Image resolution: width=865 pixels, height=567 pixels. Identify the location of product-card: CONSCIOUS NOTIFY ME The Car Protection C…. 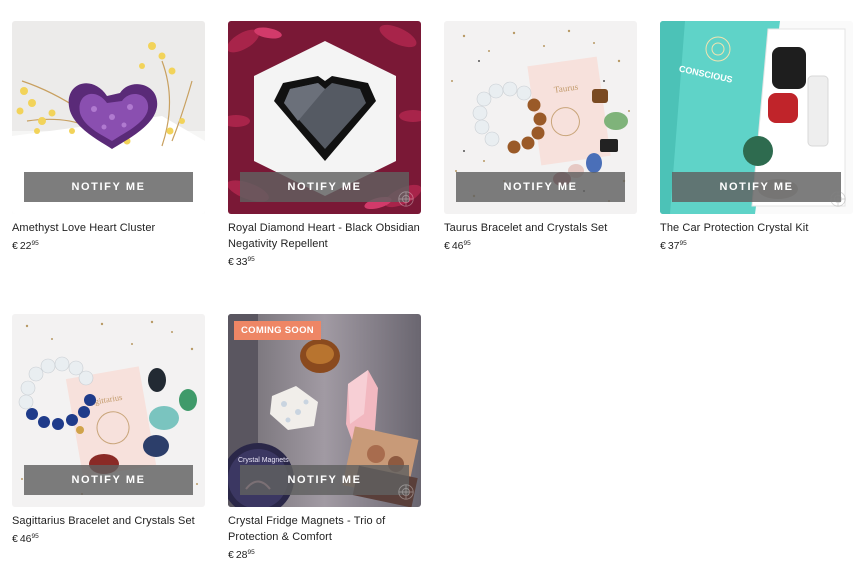
(756, 136).